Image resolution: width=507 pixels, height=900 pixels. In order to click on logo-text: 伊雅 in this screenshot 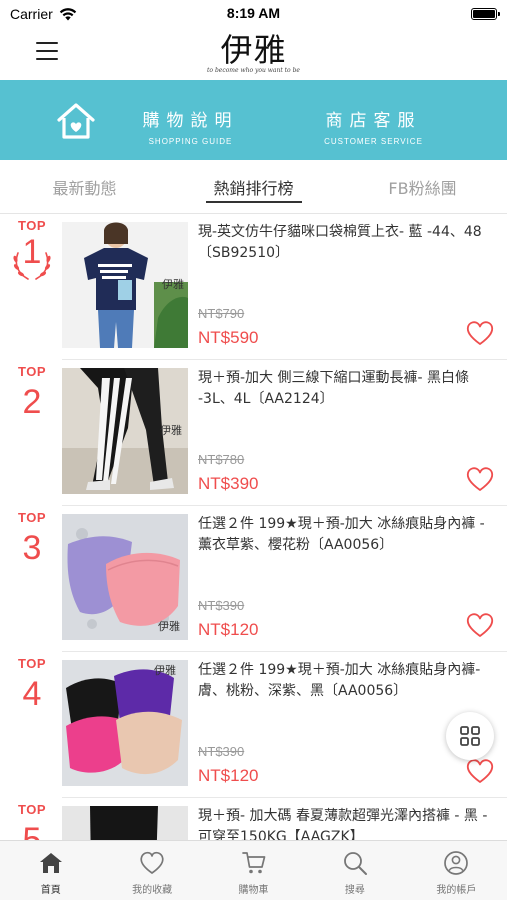, I will do `click(253, 50)`.